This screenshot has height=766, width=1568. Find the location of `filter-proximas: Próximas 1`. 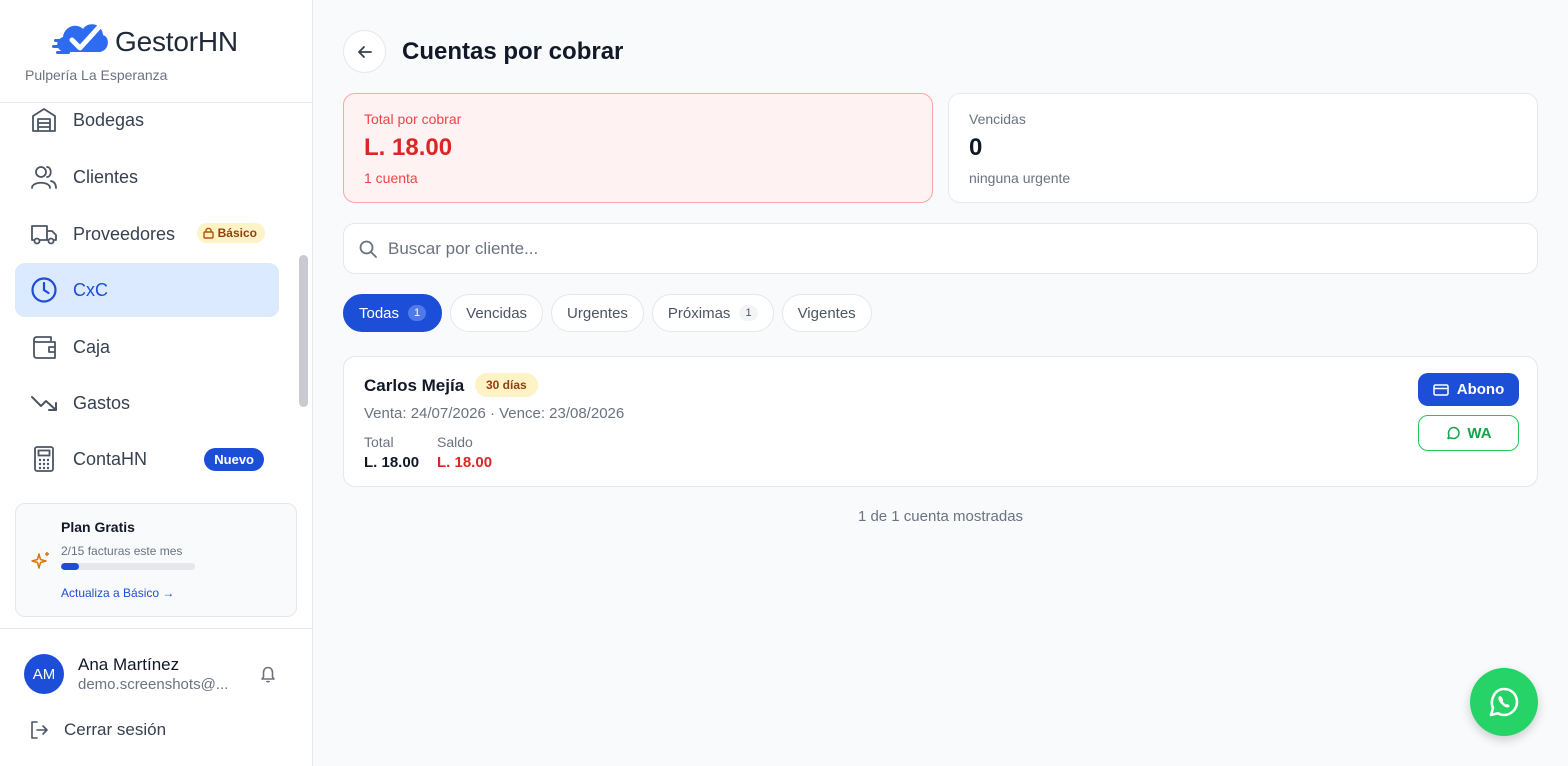

filter-proximas: Próximas 1 is located at coordinates (712, 313).